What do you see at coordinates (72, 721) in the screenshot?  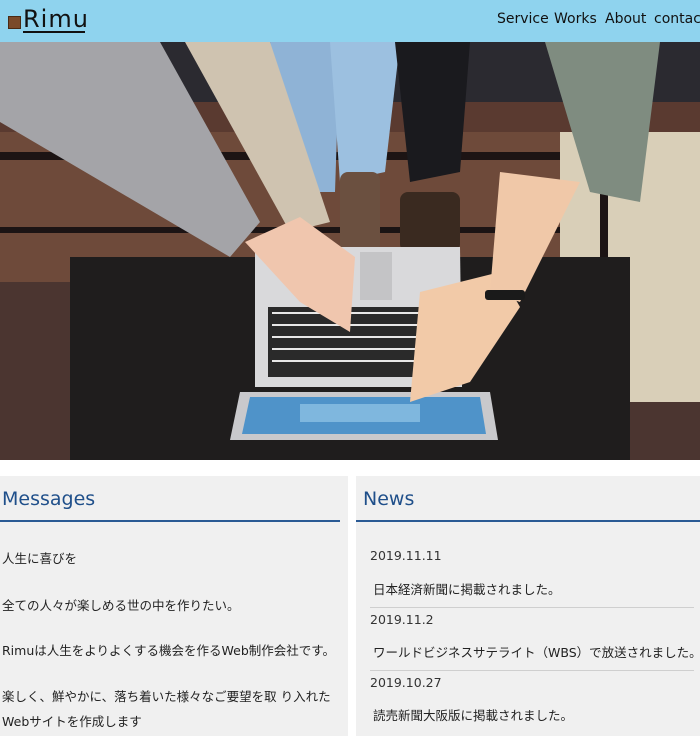 I see `message-line: Webサイトを作成します` at bounding box center [72, 721].